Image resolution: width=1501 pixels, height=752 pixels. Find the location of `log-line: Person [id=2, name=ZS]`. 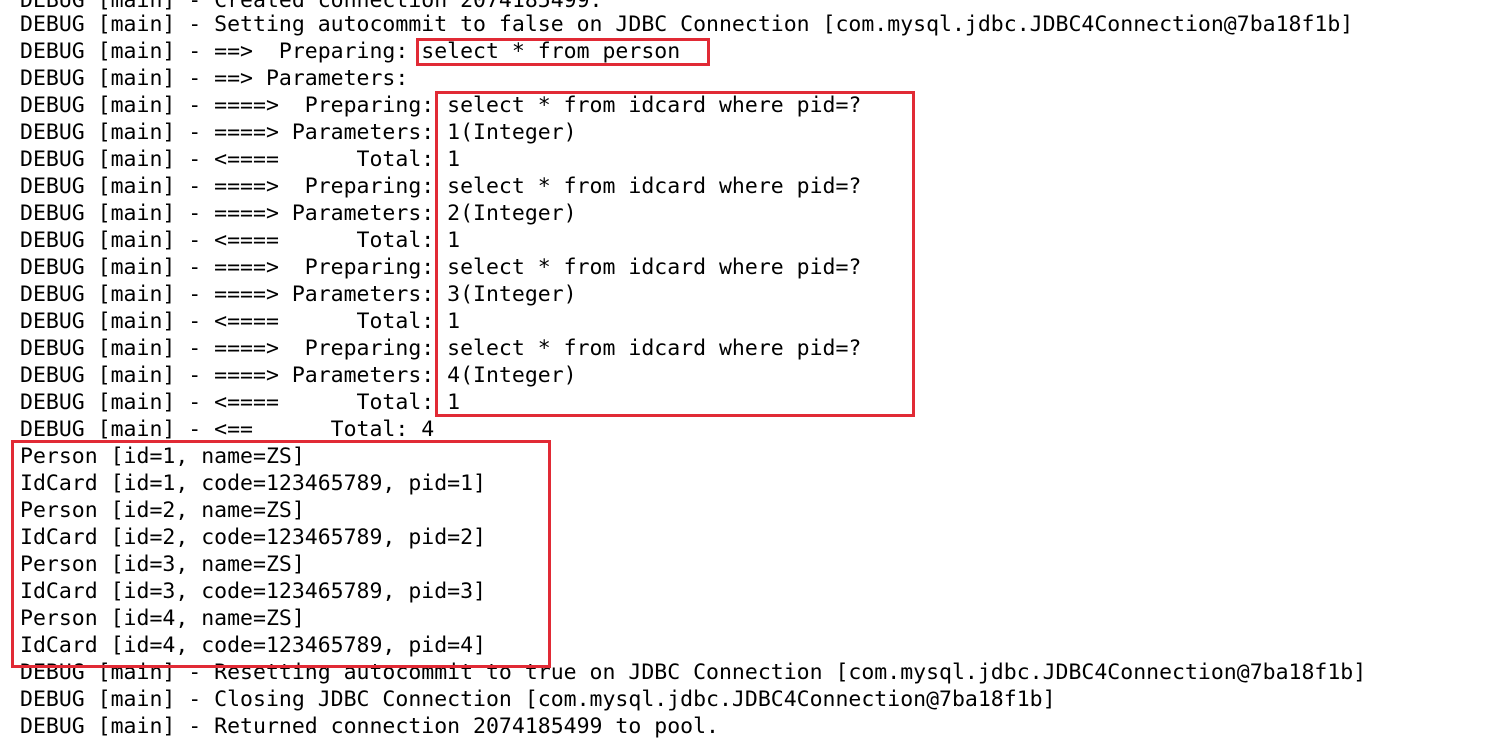

log-line: Person [id=2, name=ZS] is located at coordinates (162, 510).